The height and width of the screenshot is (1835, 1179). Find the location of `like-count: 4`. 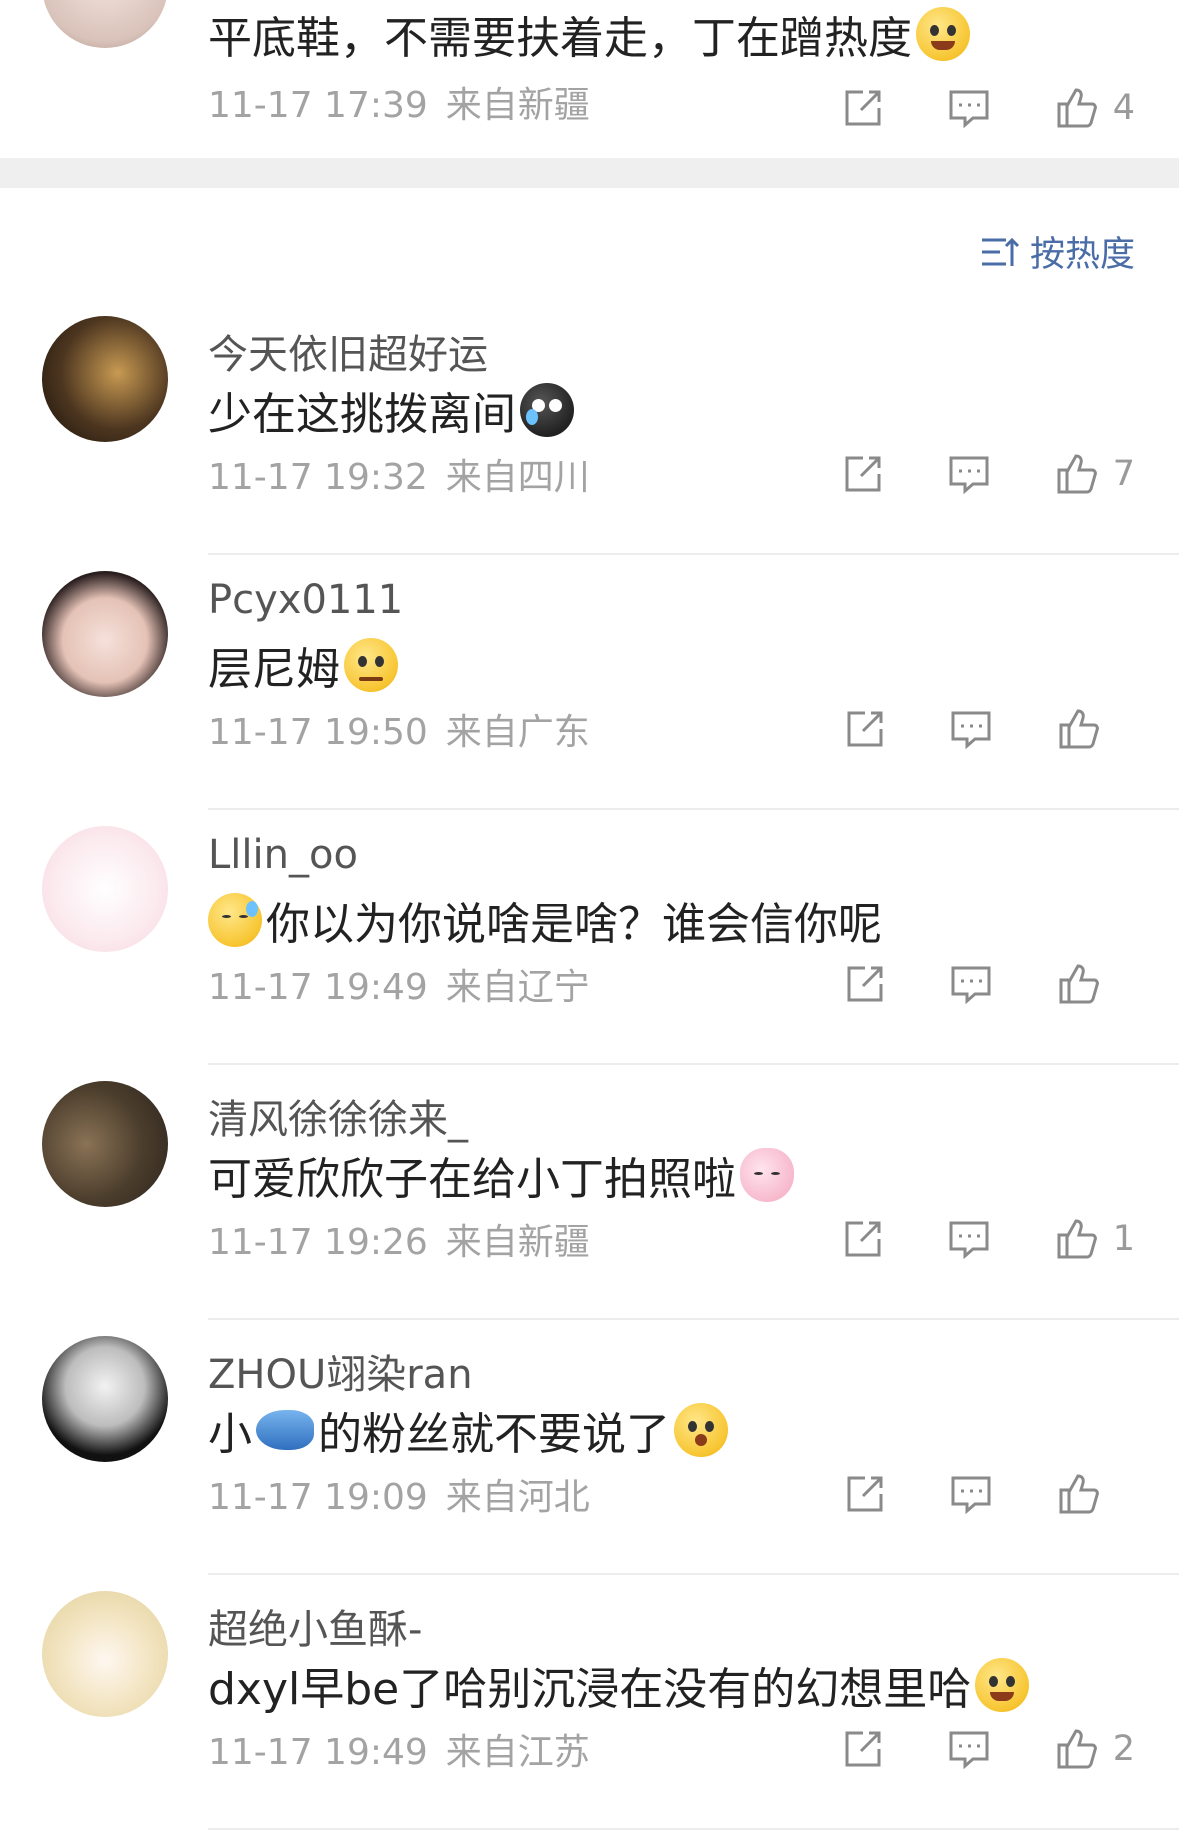

like-count: 4 is located at coordinates (1123, 108).